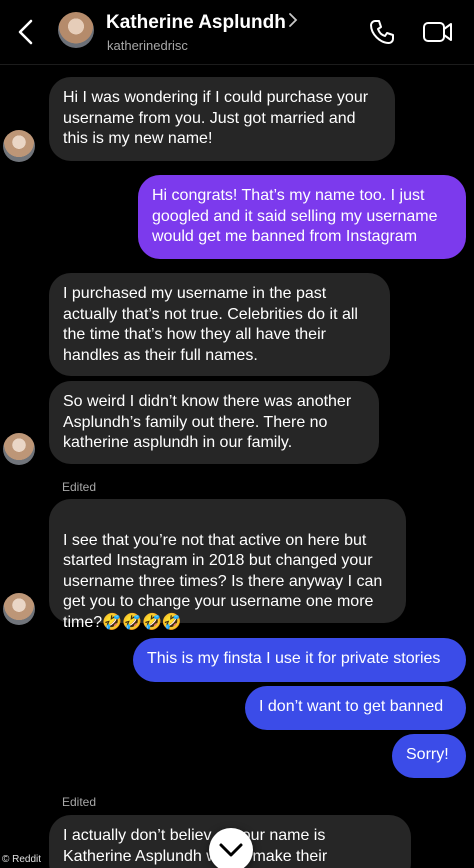 This screenshot has height=868, width=474. I want to click on chat-header: Katherine Asplundh katherinedrisc, so click(237, 32).